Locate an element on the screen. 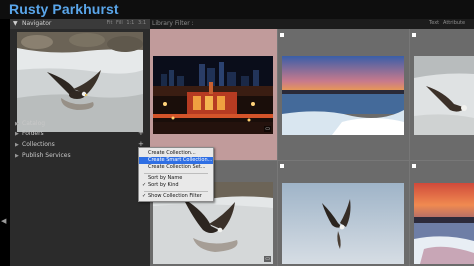  zoom-fit: Fit is located at coordinates (110, 23).